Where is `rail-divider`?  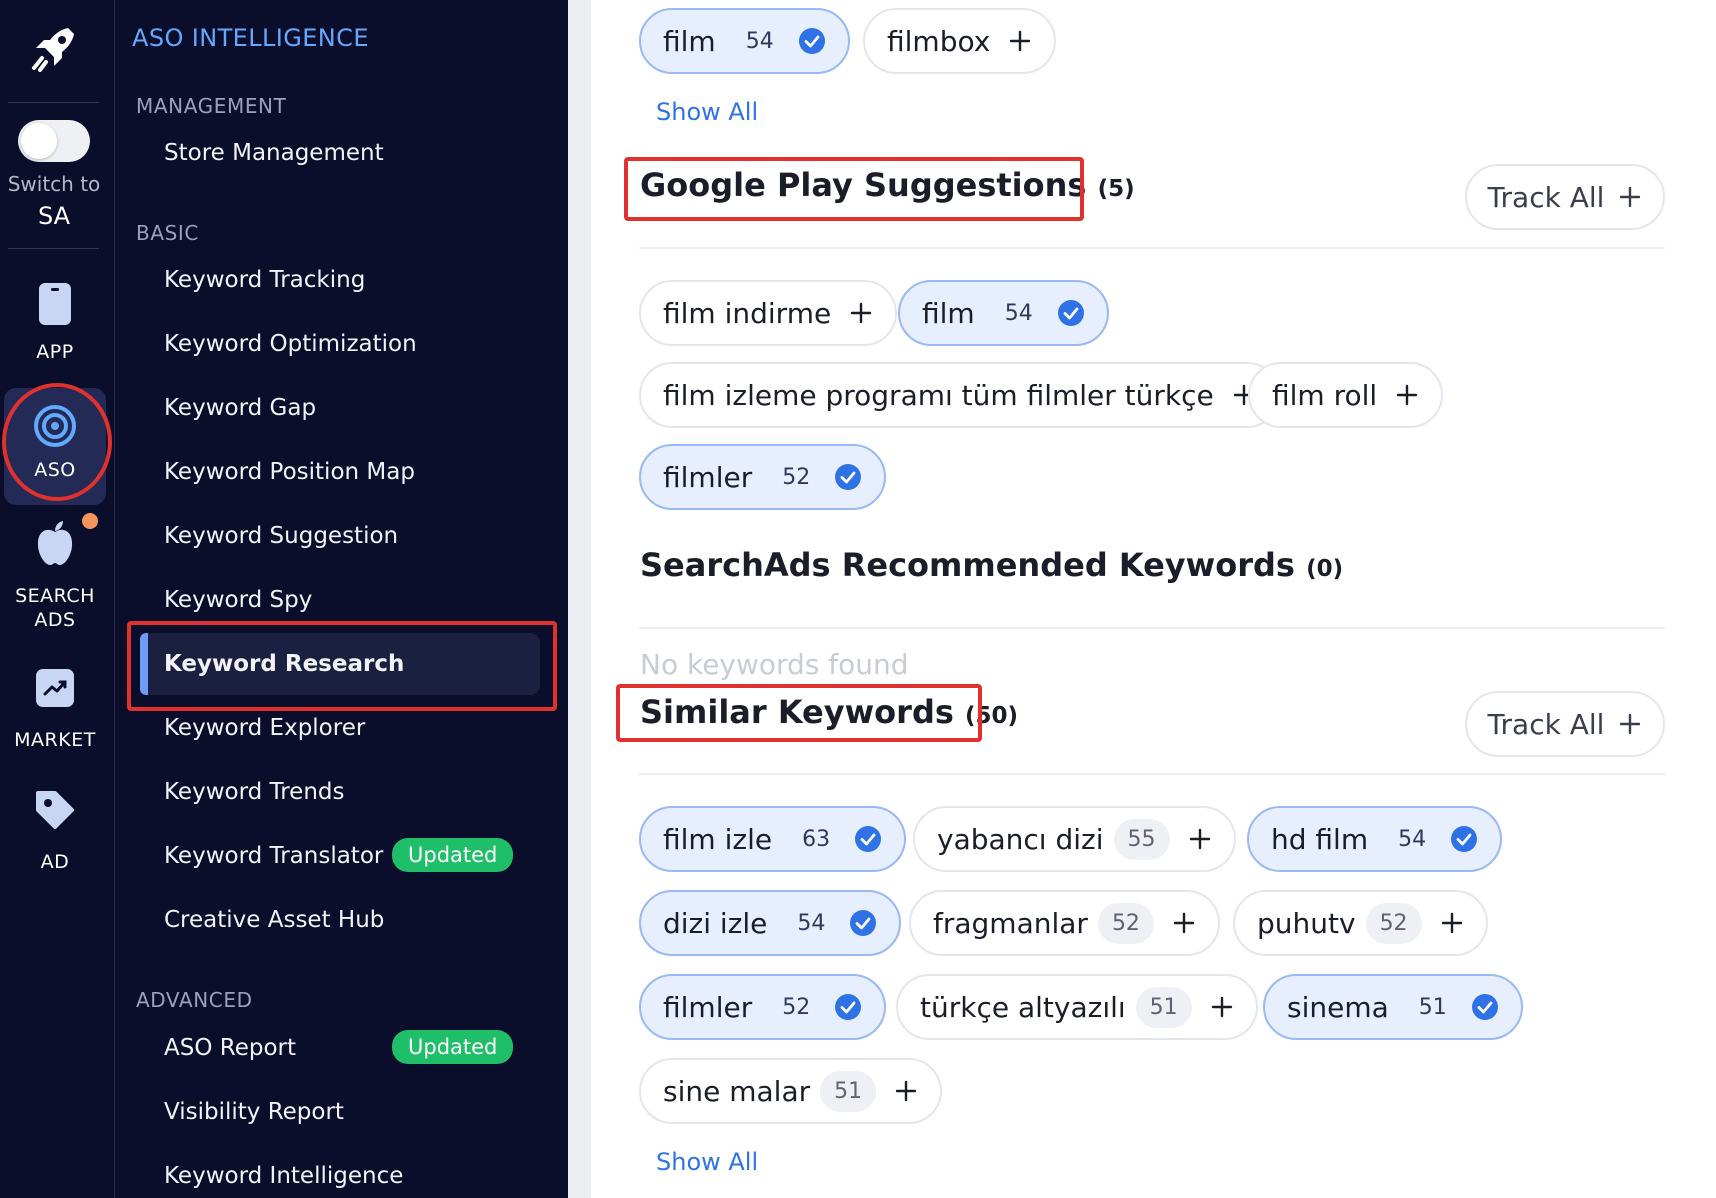
rail-divider is located at coordinates (53, 102).